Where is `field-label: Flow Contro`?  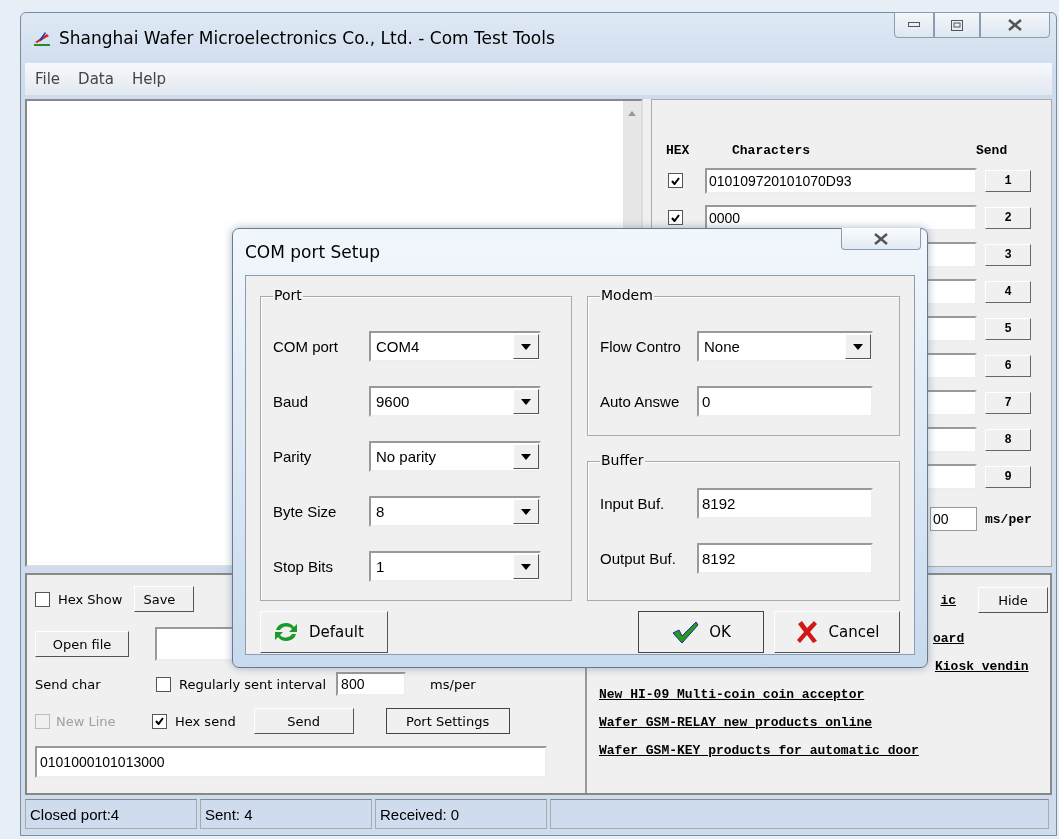
field-label: Flow Contro is located at coordinates (641, 346).